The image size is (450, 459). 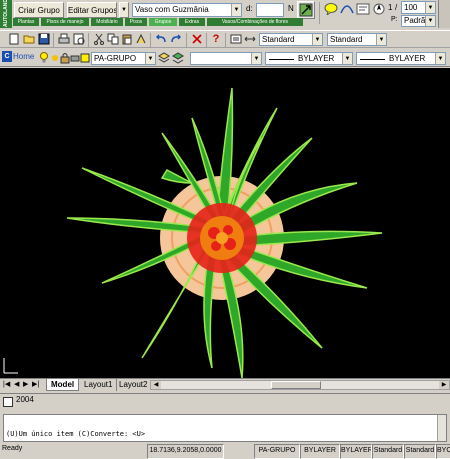 What do you see at coordinates (396, 7) in the screenshot?
I see `scale-sep: /` at bounding box center [396, 7].